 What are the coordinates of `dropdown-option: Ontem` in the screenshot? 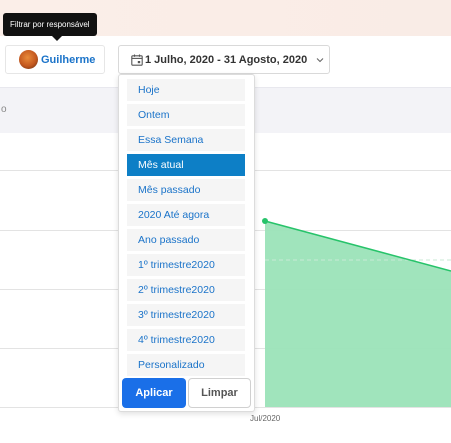 It's located at (186, 115).